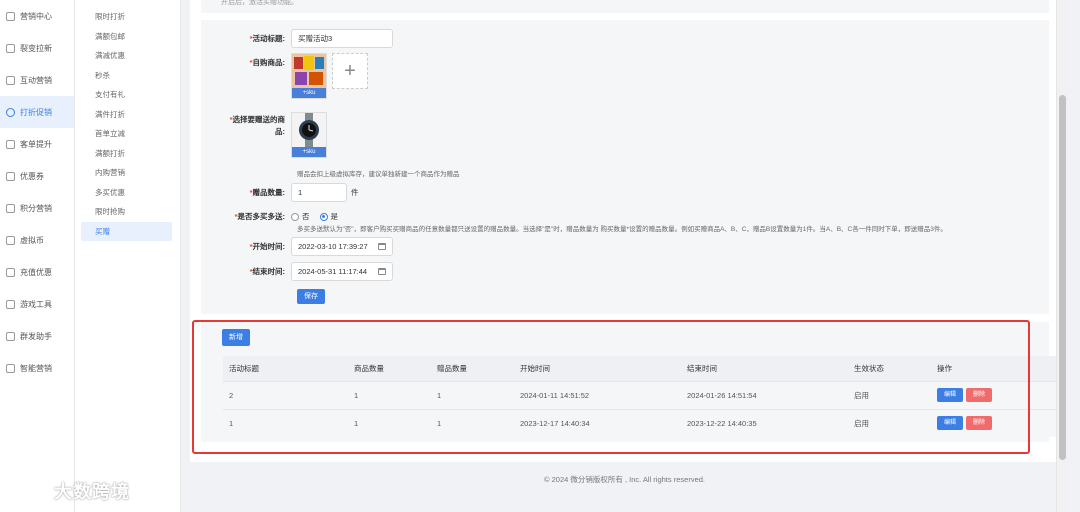  I want to click on settings-icon, so click(10, 48).